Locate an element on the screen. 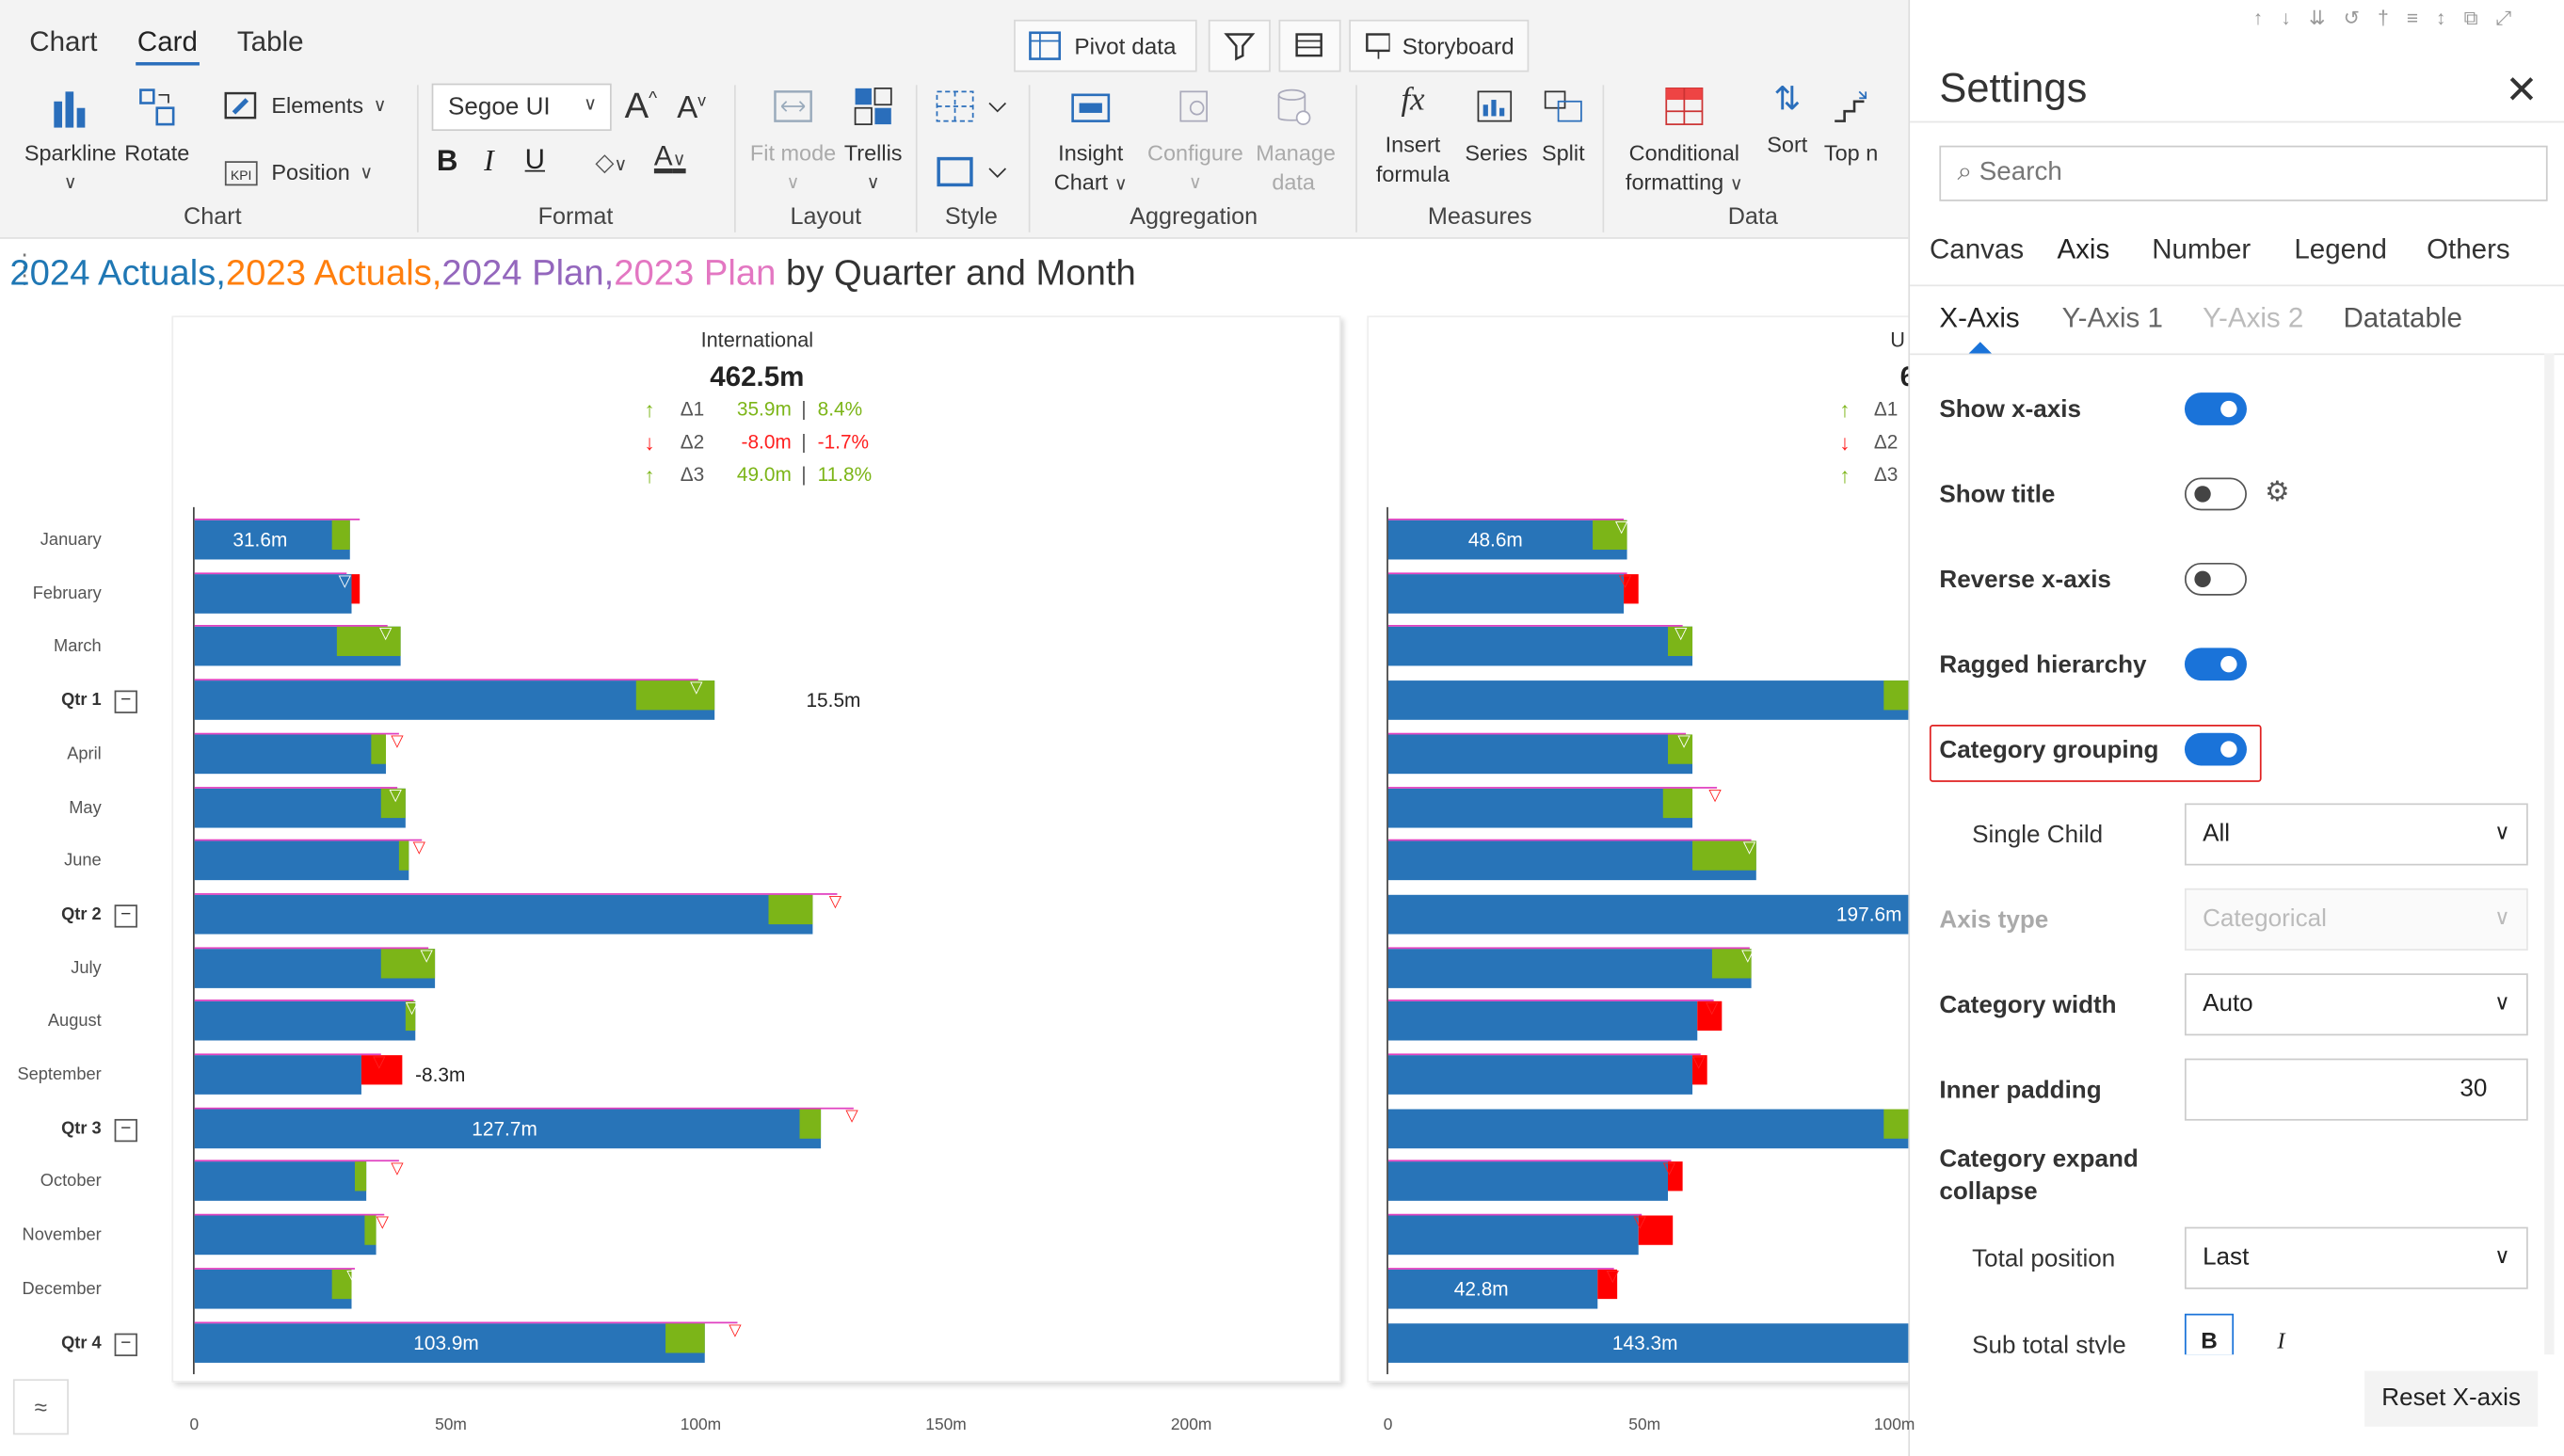 This screenshot has width=2564, height=1456. sort-button: ⇅ Sort is located at coordinates (1787, 120).